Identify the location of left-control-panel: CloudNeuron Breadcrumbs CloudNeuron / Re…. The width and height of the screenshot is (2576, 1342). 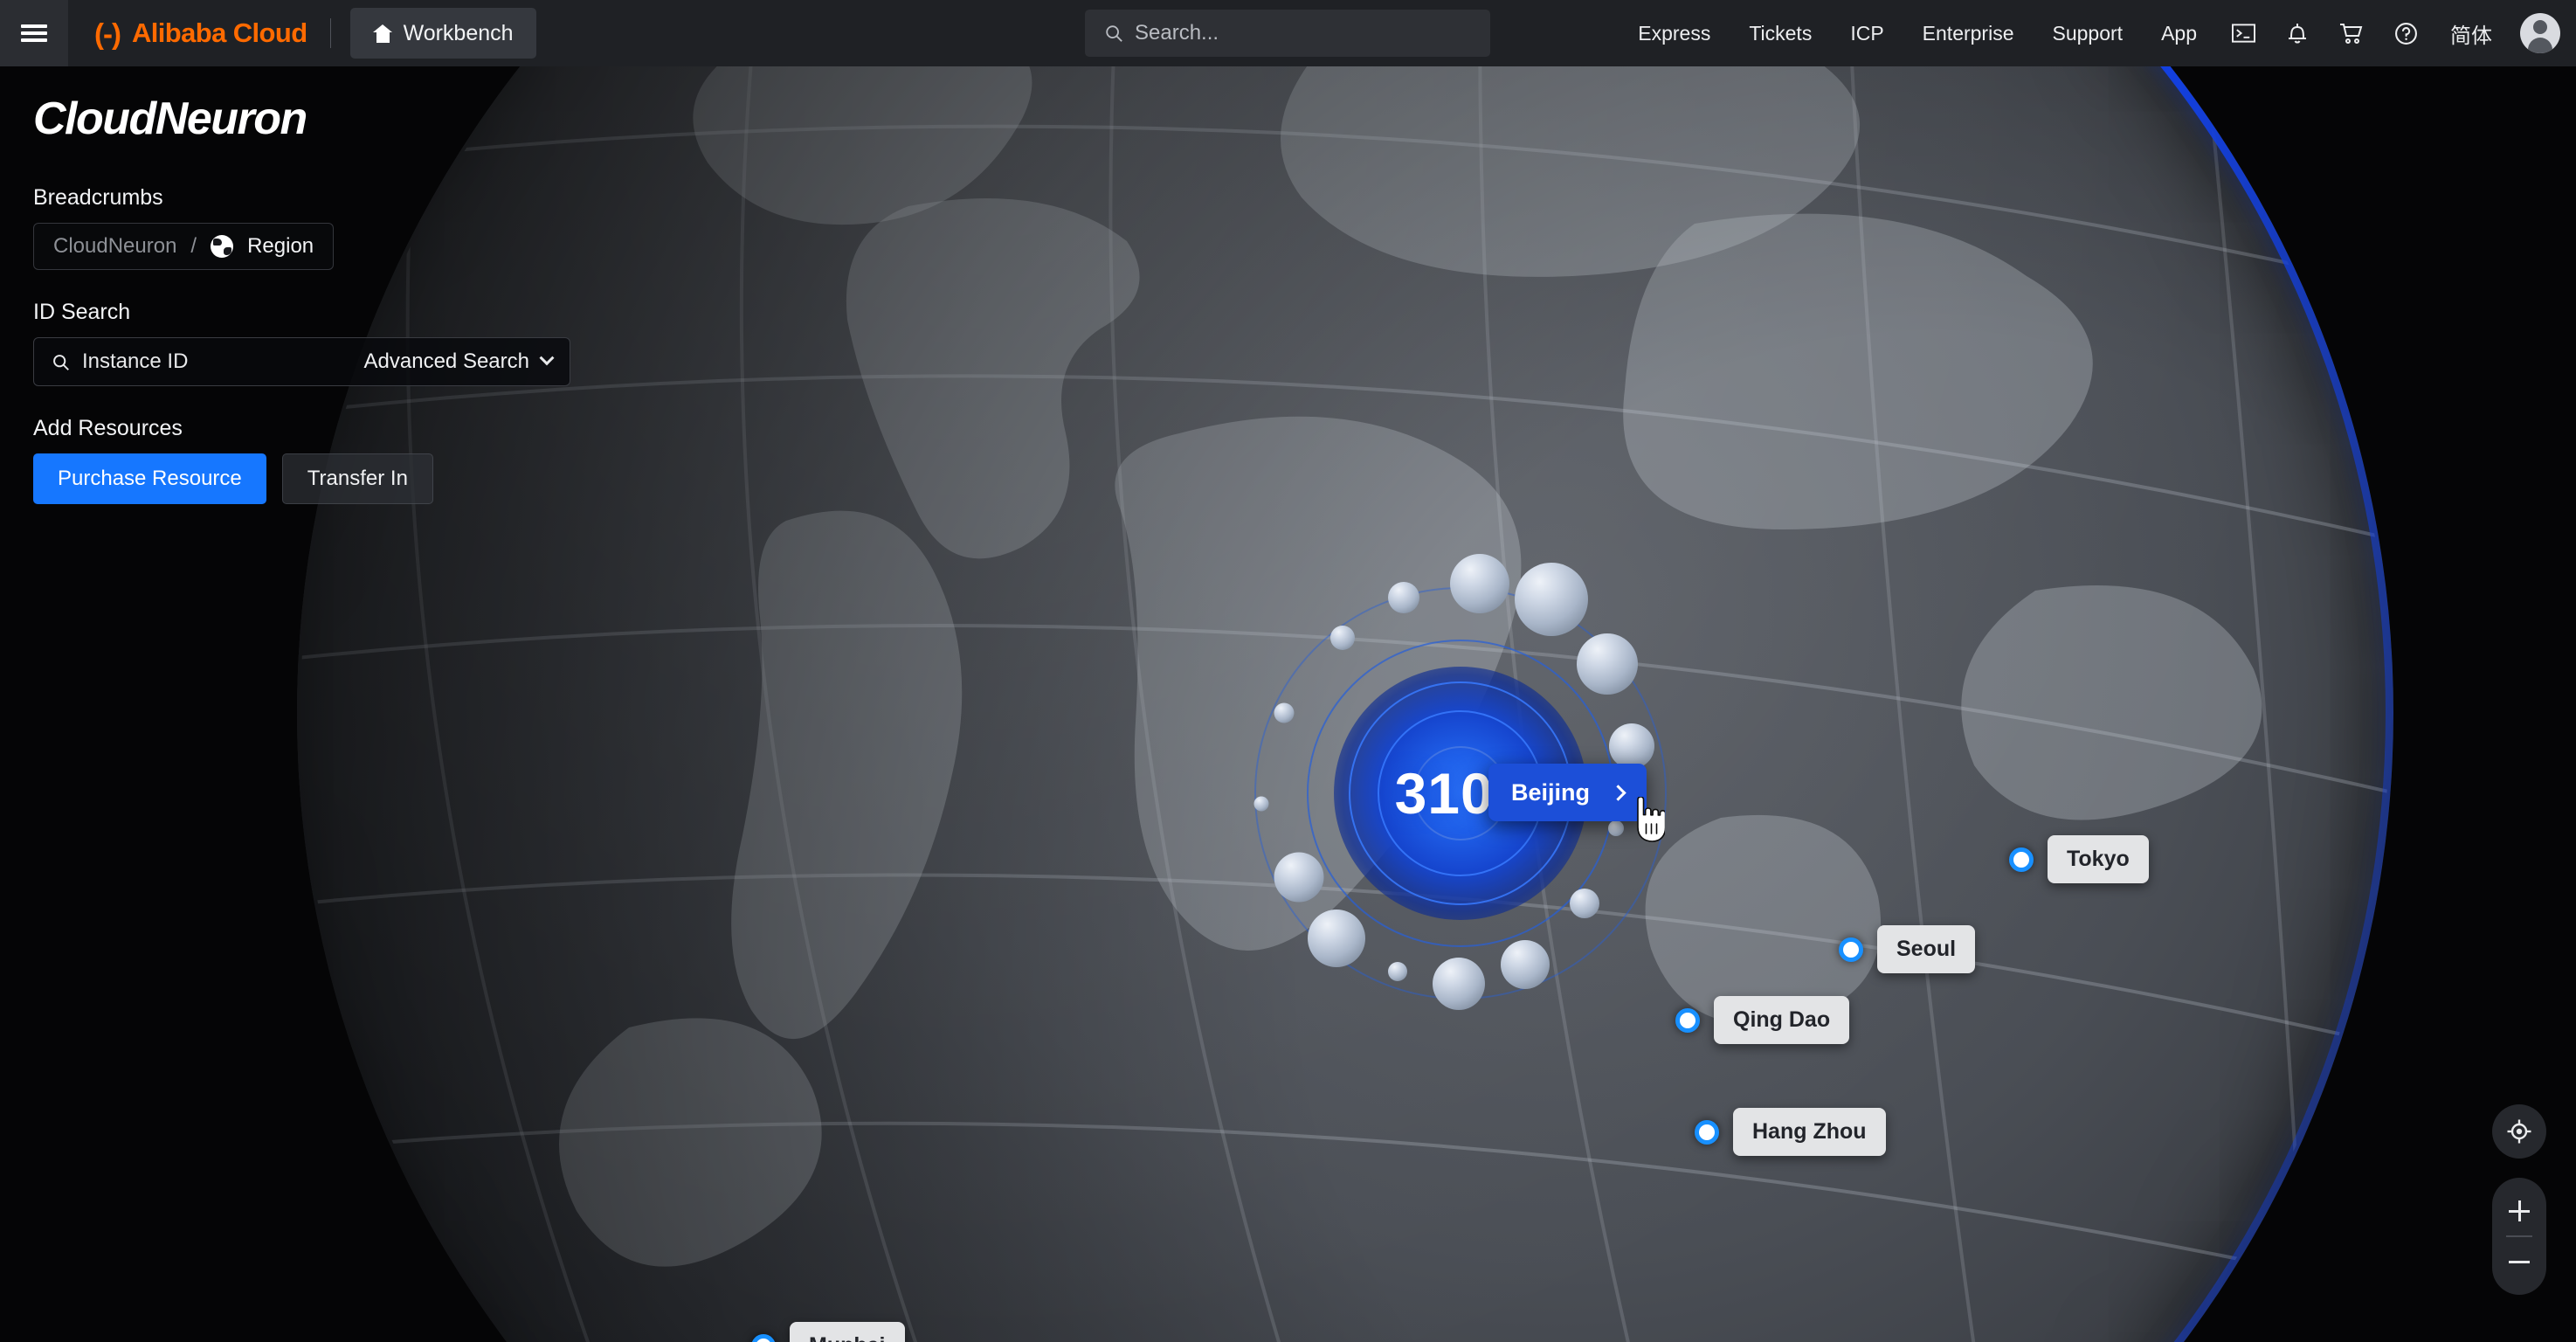
(288, 313).